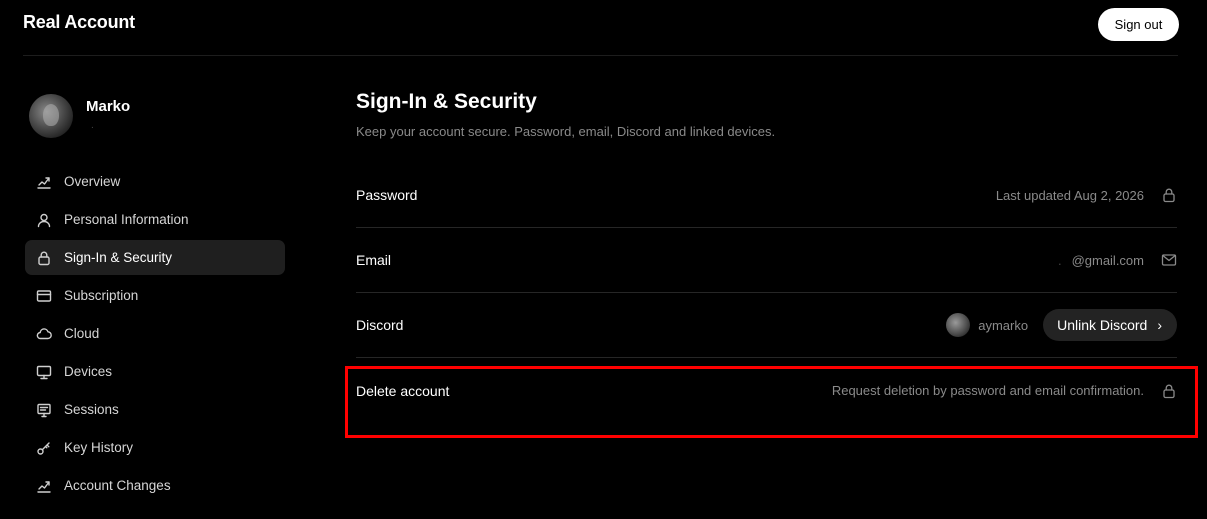 The width and height of the screenshot is (1207, 519). I want to click on user-icon, so click(44, 220).